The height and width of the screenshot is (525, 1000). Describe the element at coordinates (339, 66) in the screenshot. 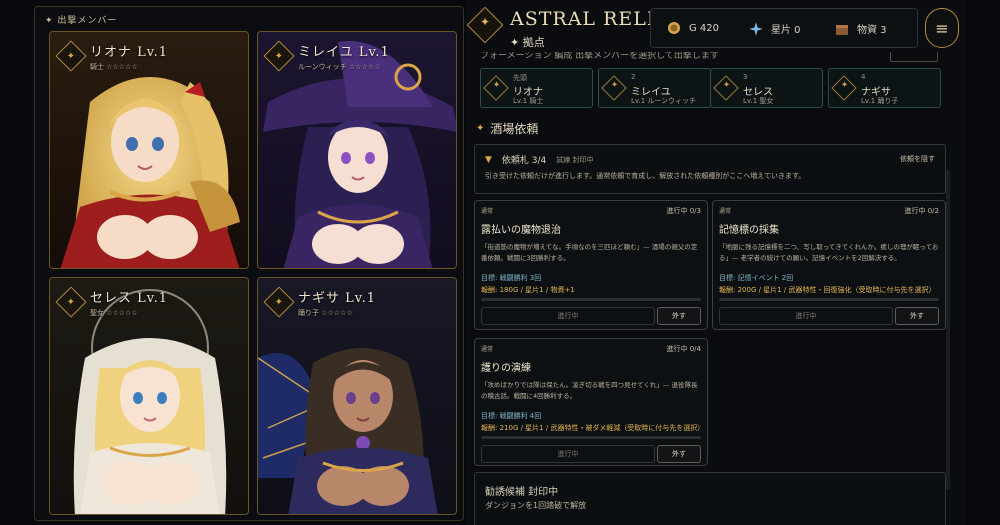

I see `character-class: ルーンウィッチ ☆☆☆☆☆` at that location.